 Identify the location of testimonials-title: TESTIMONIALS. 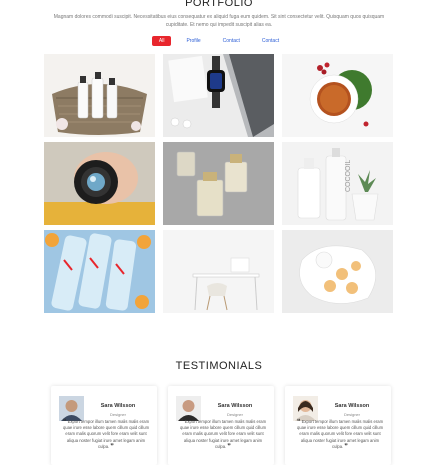
(219, 366).